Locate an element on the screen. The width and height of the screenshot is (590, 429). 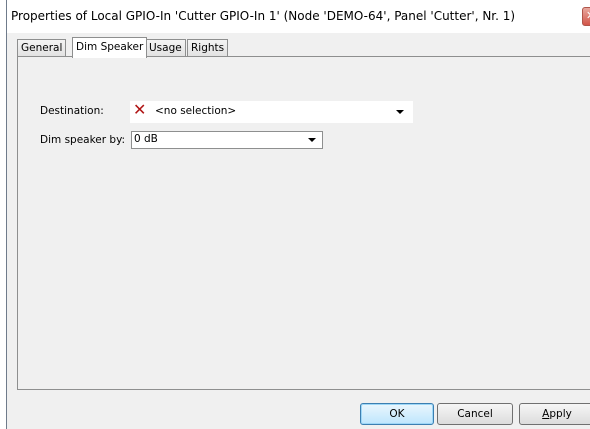
tab-dim-speaker: Dim Speaker is located at coordinates (110, 47).